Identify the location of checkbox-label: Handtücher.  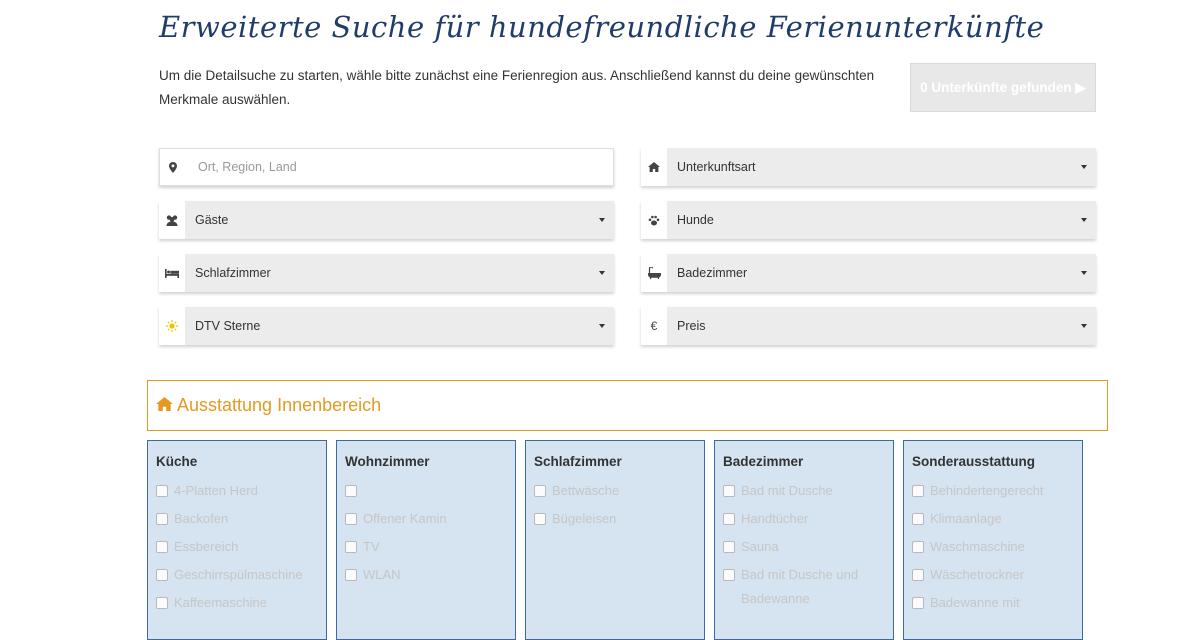
(775, 518).